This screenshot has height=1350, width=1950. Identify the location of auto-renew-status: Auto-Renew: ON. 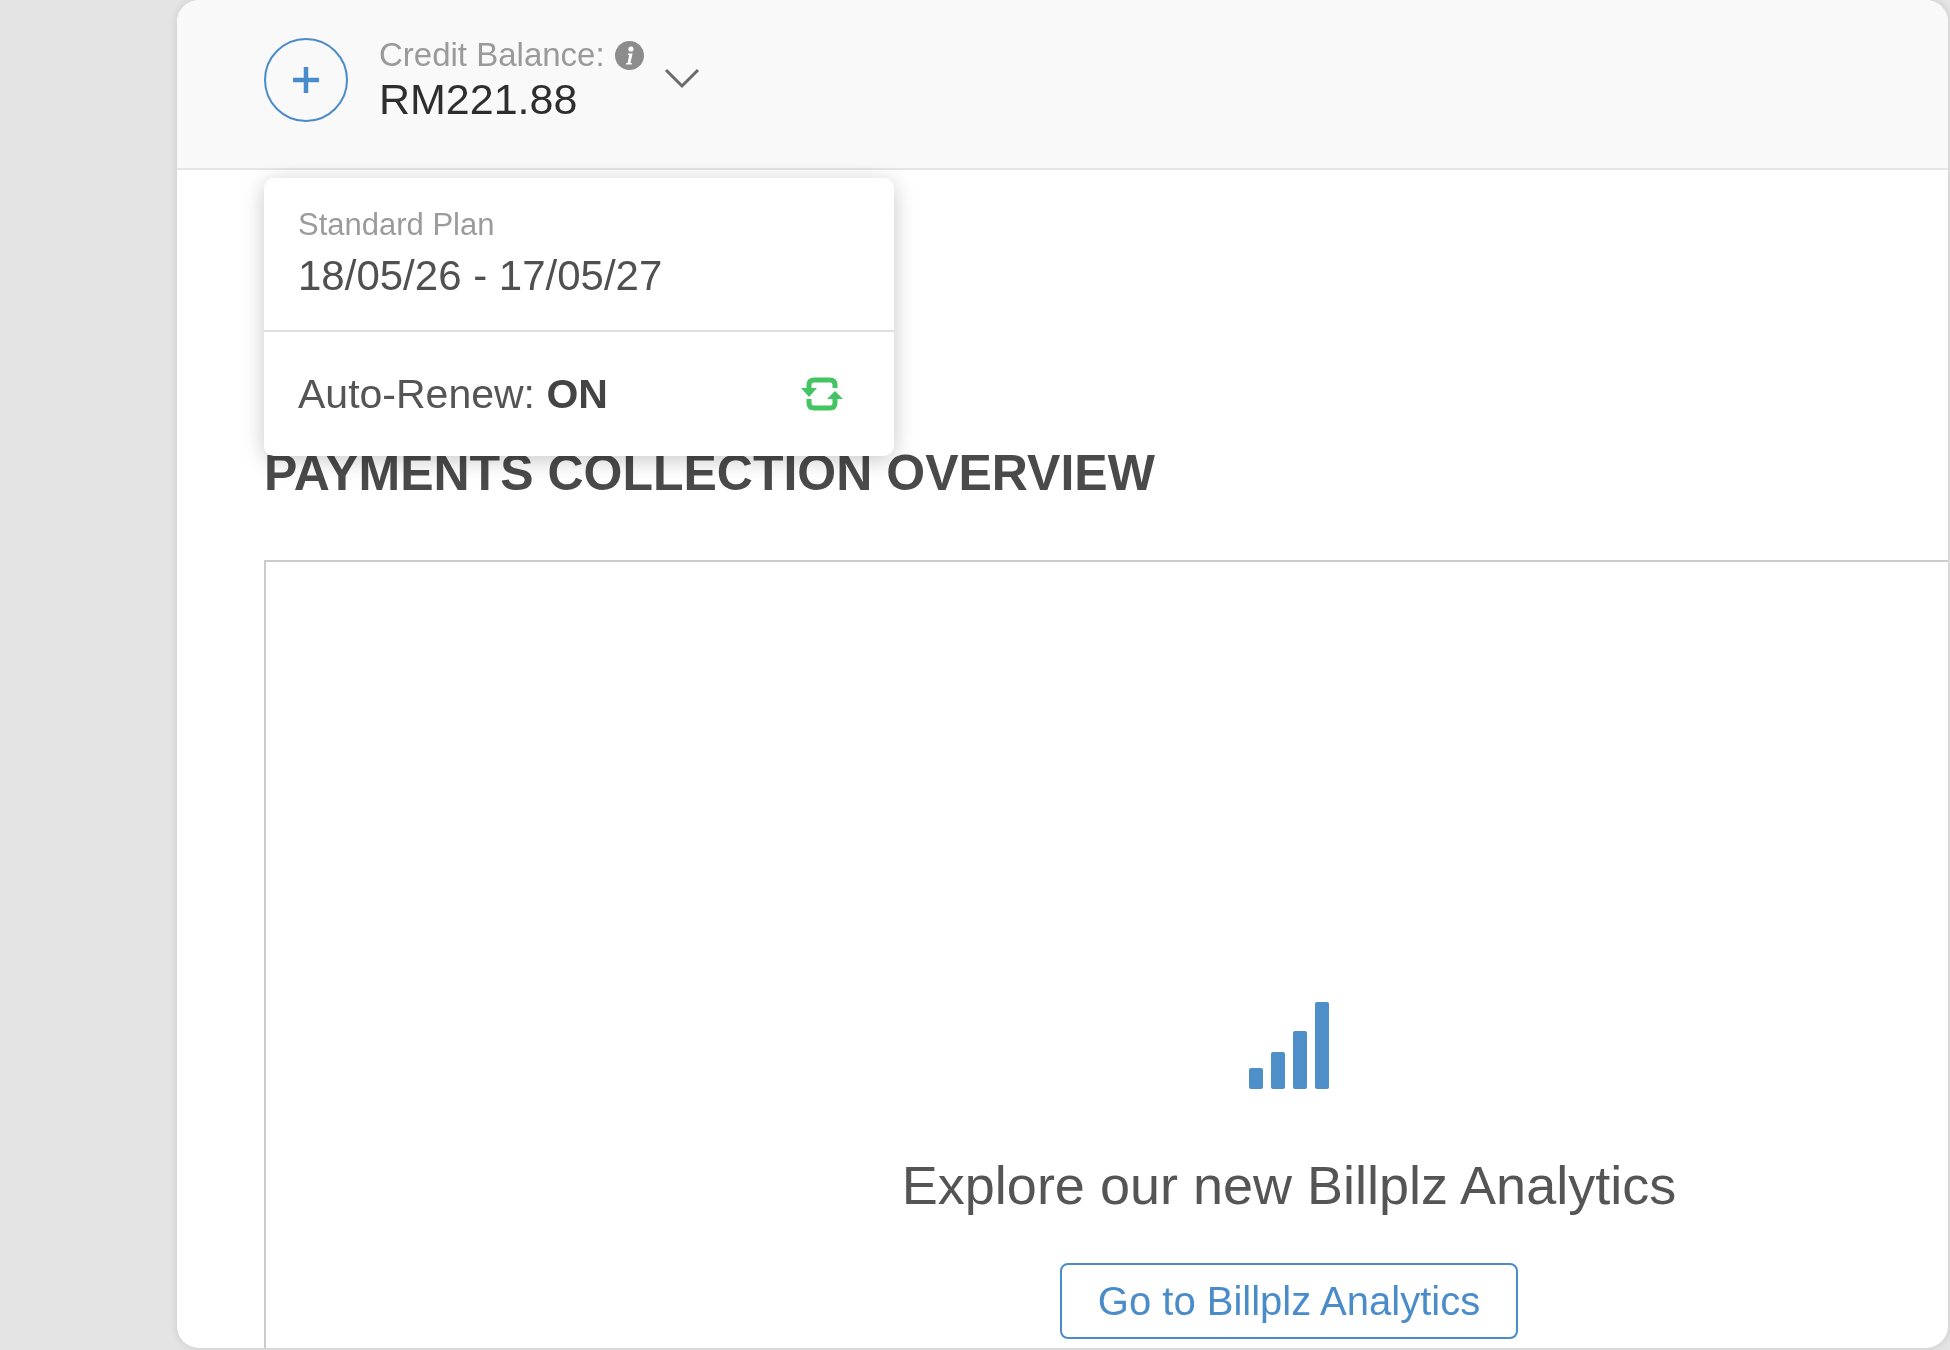
(453, 394).